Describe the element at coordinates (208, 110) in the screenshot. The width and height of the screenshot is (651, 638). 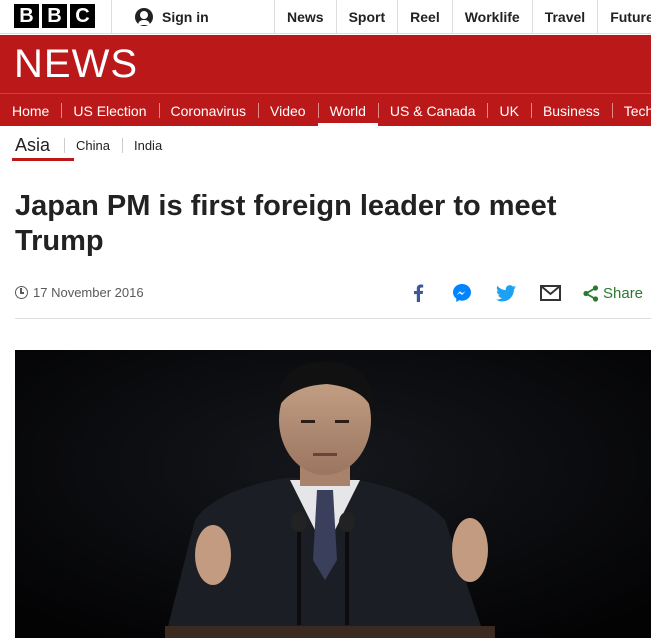
I see `section-nav-coronavirus: Coronavirus` at that location.